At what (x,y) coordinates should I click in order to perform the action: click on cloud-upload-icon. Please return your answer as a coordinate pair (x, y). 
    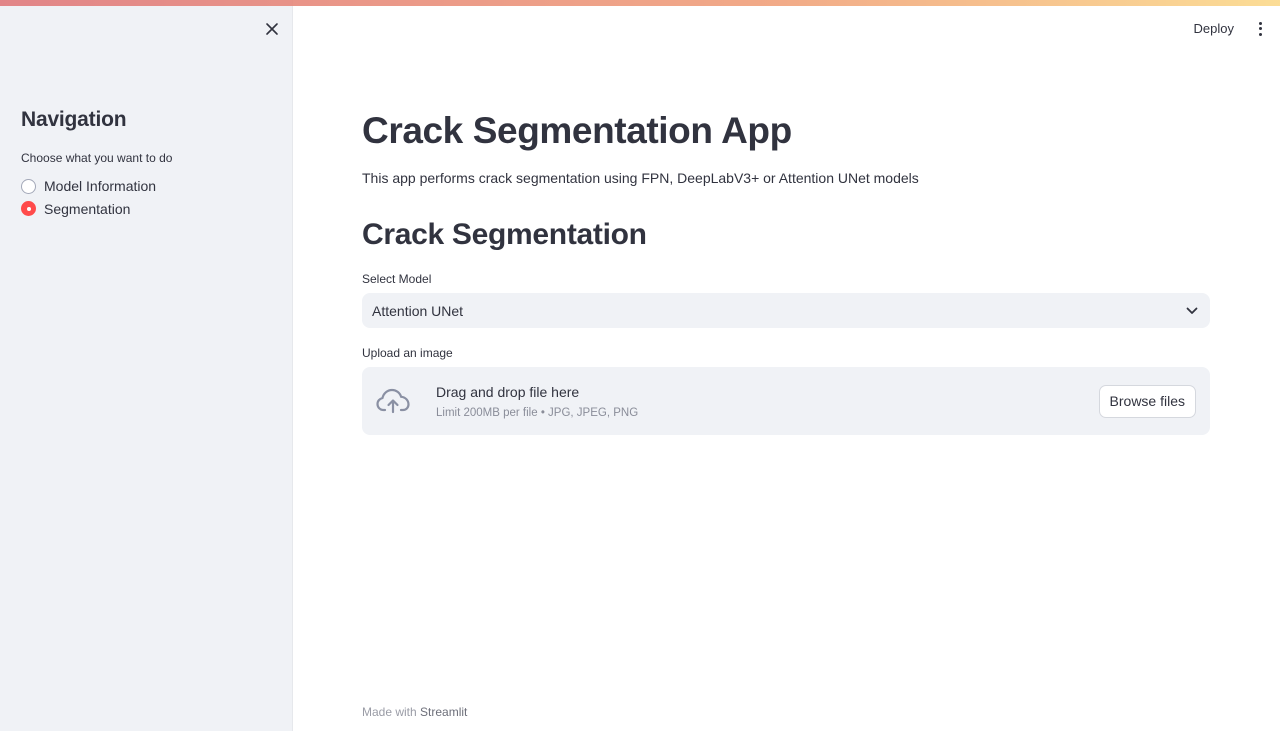
    Looking at the image, I should click on (393, 401).